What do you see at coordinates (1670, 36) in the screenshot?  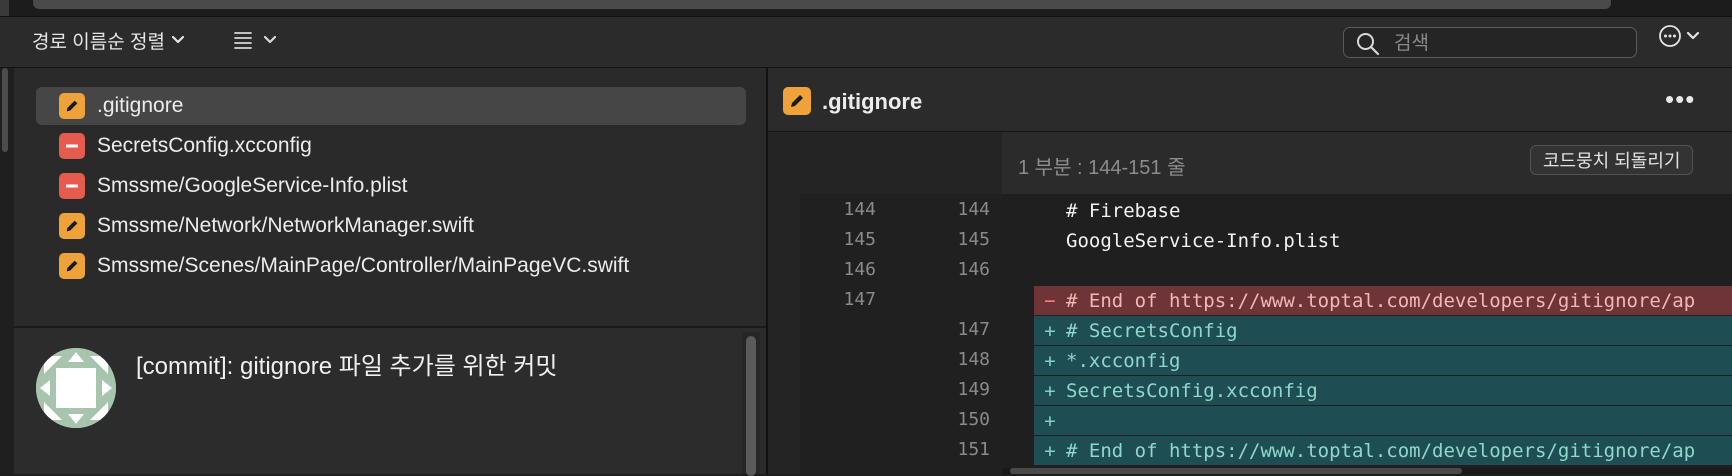 I see `ellipsis-circle-icon` at bounding box center [1670, 36].